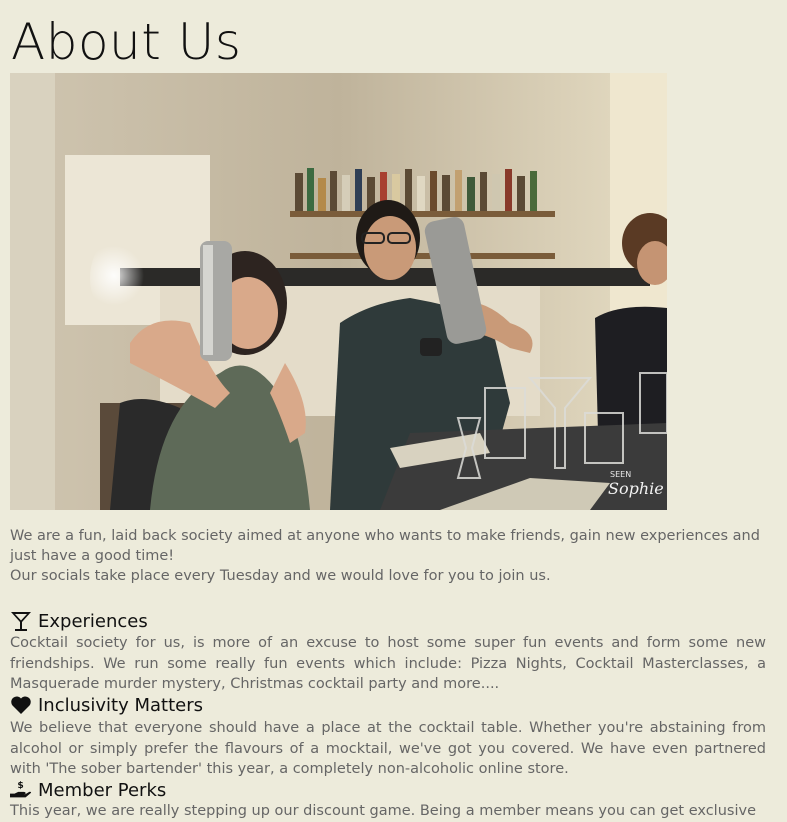 This screenshot has height=822, width=787. I want to click on section-heading-inclusivity: Inclusivity Matters, so click(106, 705).